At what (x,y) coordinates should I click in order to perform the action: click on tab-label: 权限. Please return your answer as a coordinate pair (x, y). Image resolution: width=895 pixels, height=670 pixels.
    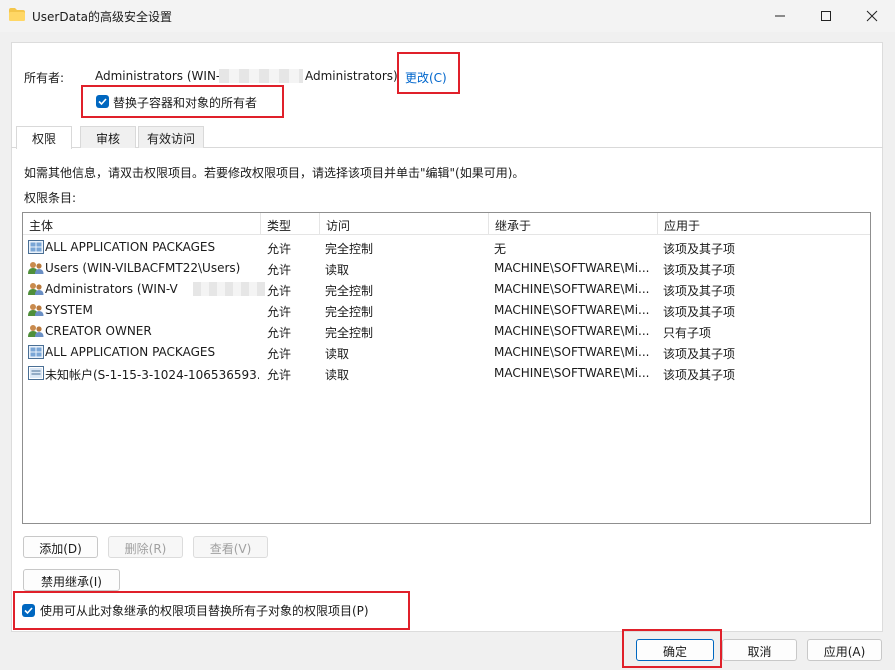
    Looking at the image, I should click on (43, 139).